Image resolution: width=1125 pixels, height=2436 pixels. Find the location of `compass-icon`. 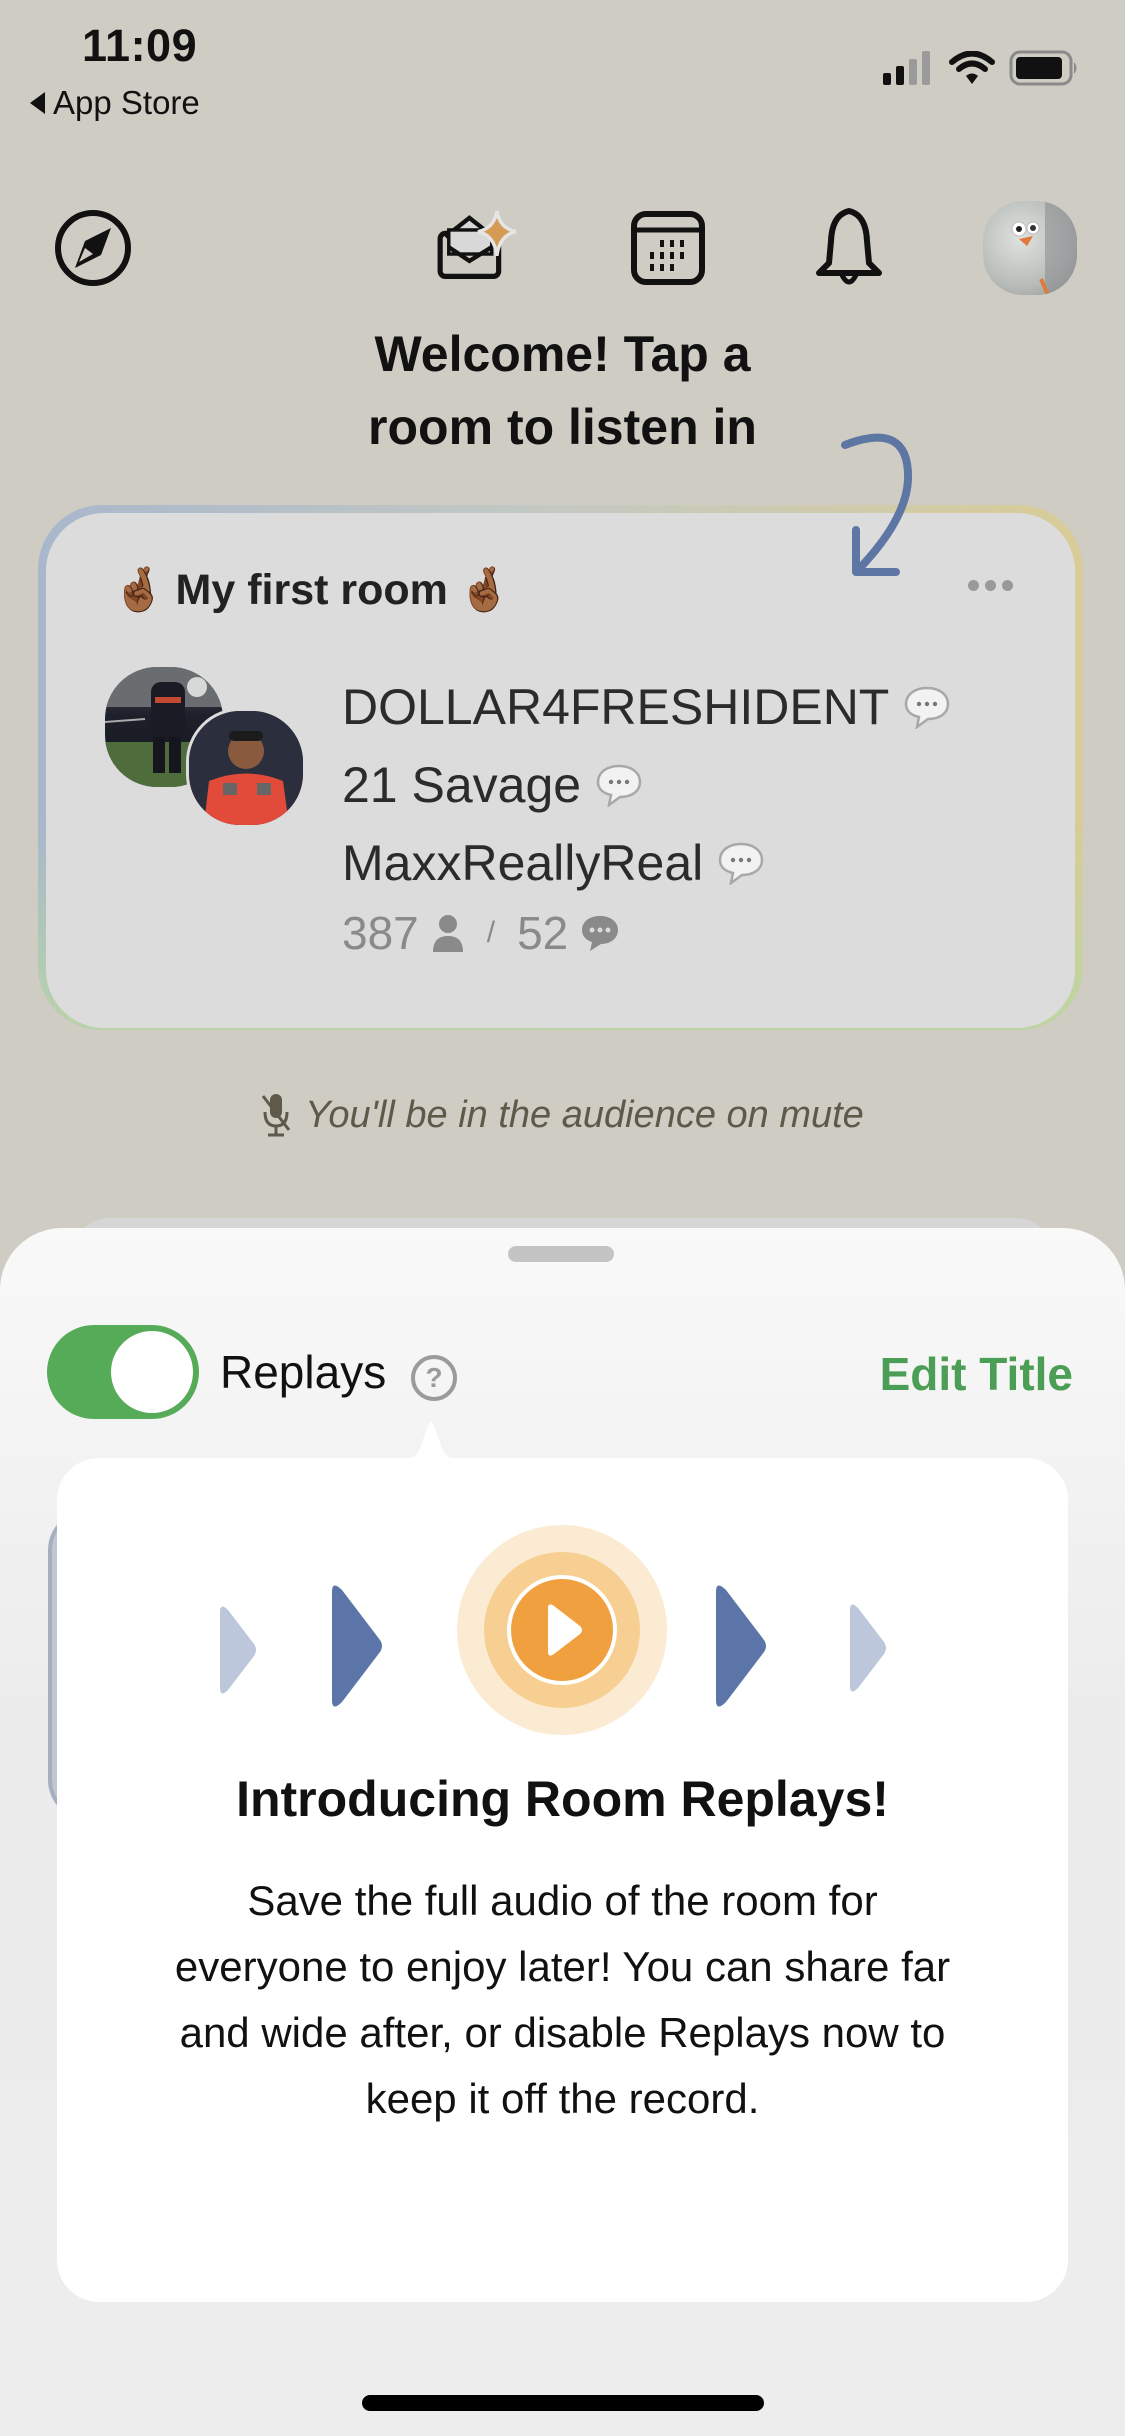

compass-icon is located at coordinates (93, 248).